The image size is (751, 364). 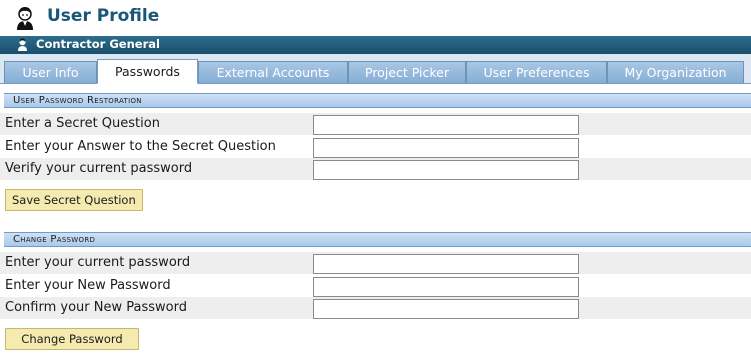 What do you see at coordinates (446, 309) in the screenshot?
I see `confirm-password-input` at bounding box center [446, 309].